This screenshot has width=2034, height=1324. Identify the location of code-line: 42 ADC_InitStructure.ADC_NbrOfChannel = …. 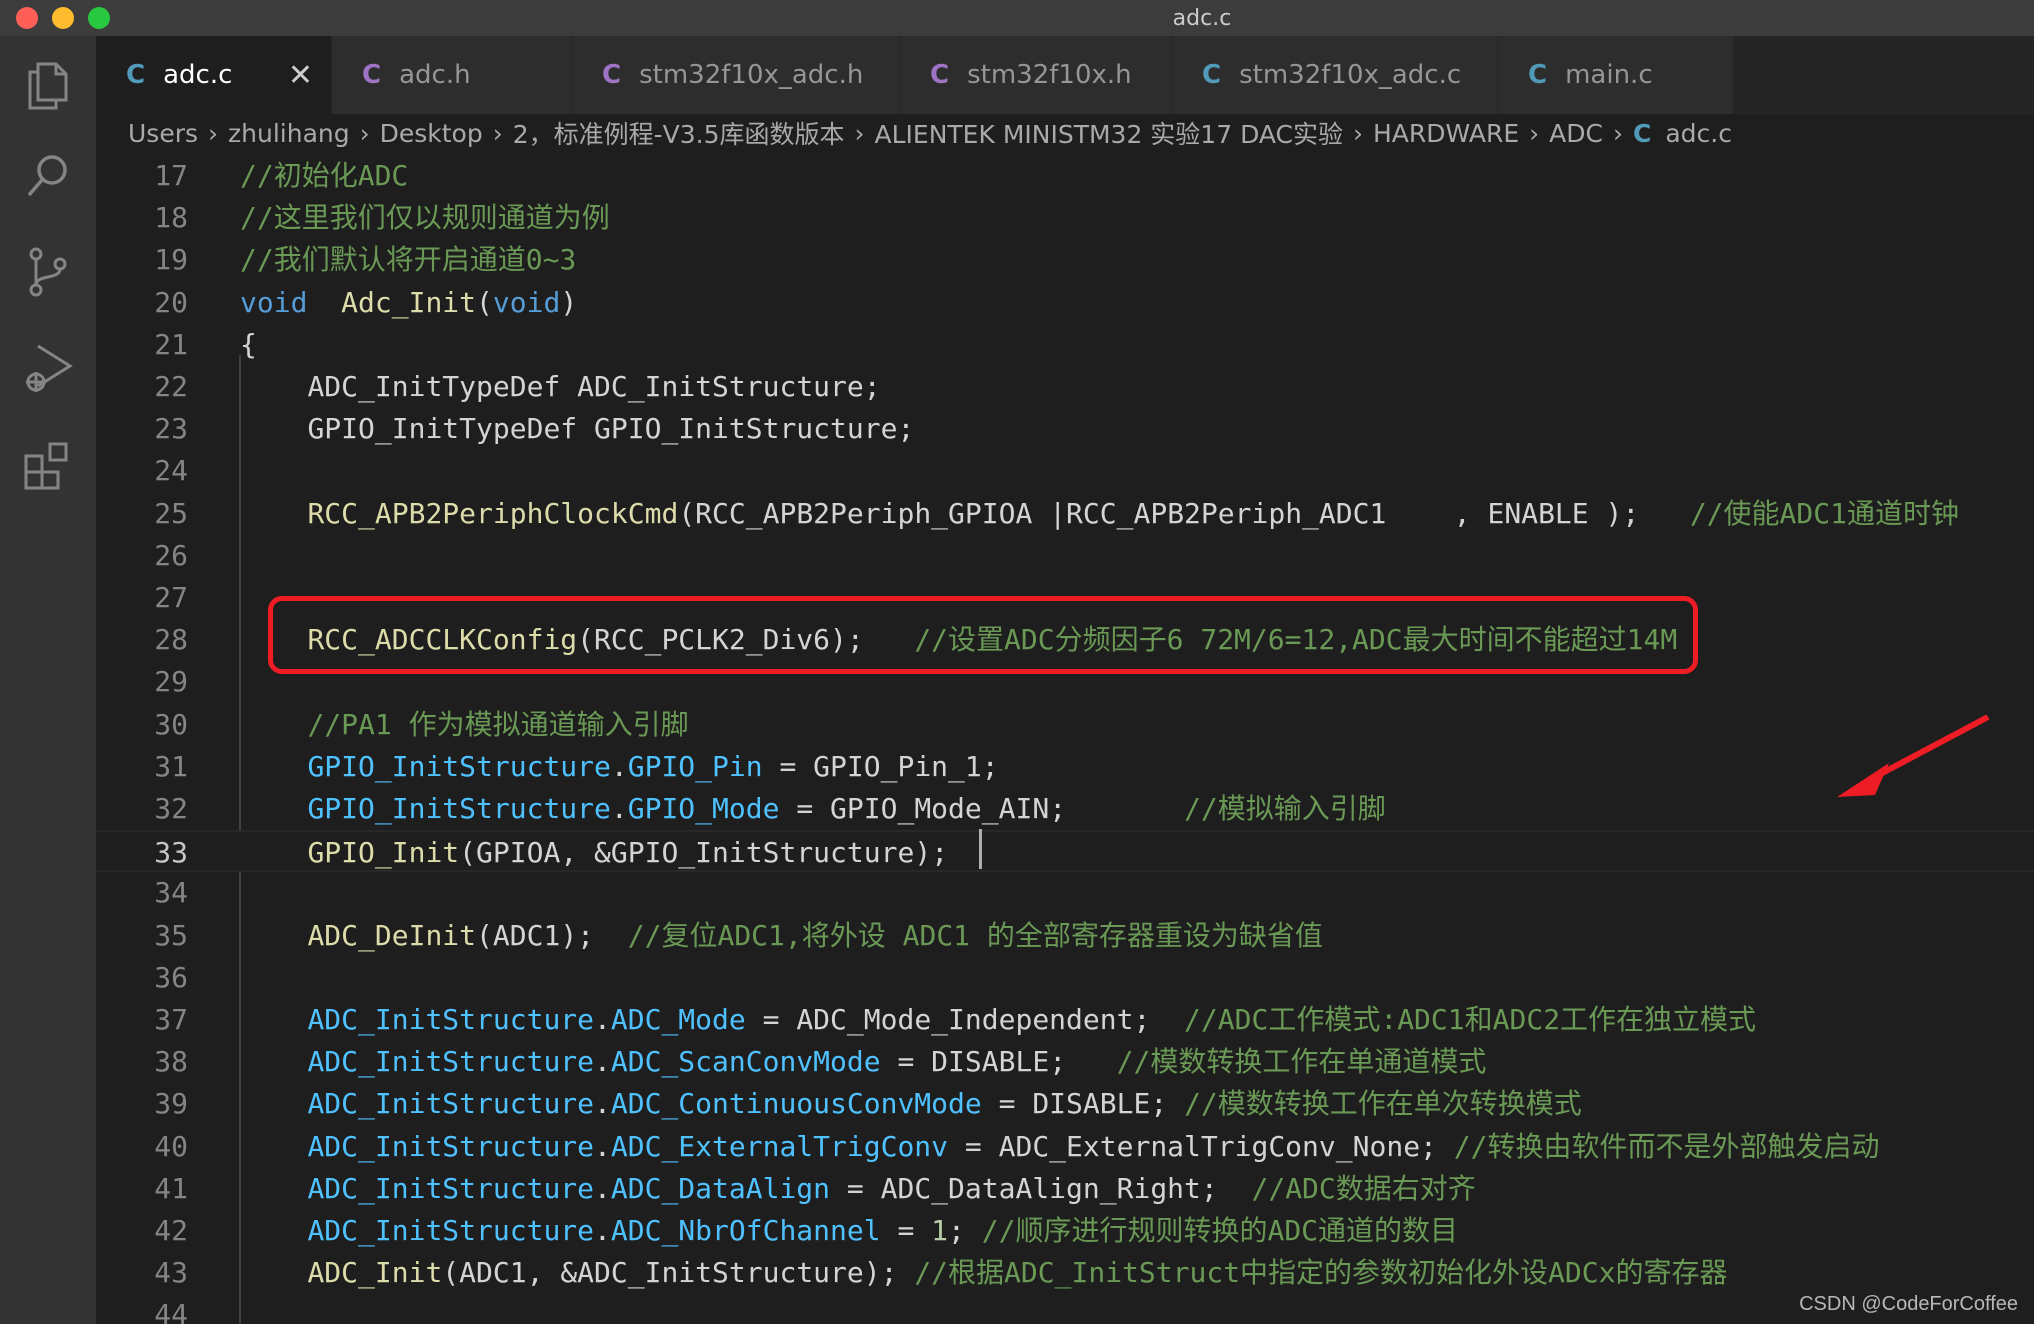
(1065, 1231).